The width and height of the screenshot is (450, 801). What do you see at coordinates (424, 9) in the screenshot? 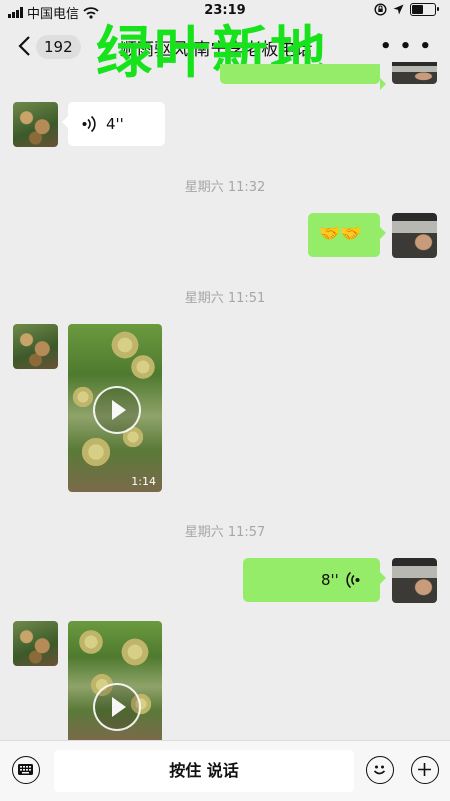
I see `battery-icon` at bounding box center [424, 9].